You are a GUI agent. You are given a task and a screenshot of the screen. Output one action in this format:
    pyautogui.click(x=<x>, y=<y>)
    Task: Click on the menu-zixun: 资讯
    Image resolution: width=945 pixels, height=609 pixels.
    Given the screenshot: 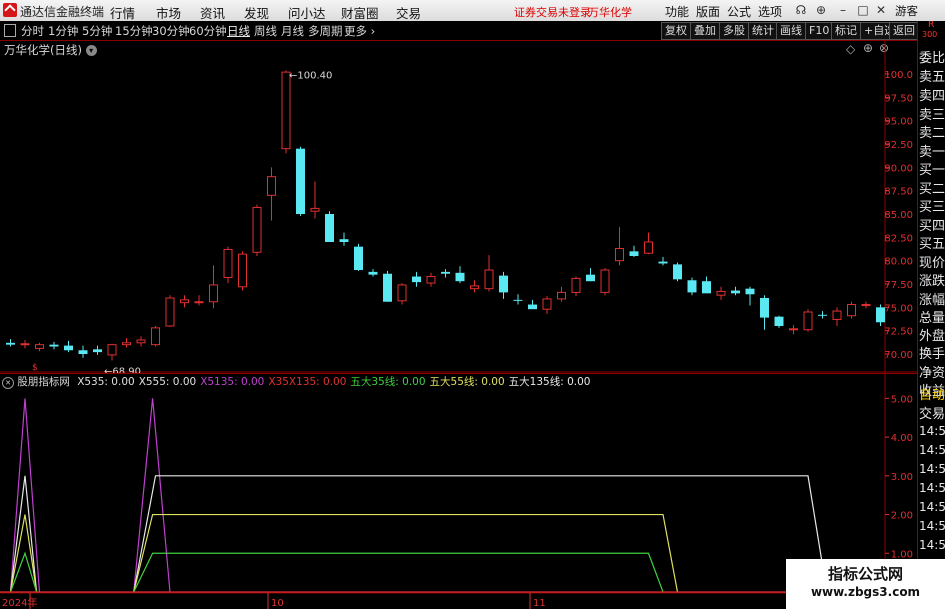 What is the action you would take?
    pyautogui.click(x=212, y=12)
    